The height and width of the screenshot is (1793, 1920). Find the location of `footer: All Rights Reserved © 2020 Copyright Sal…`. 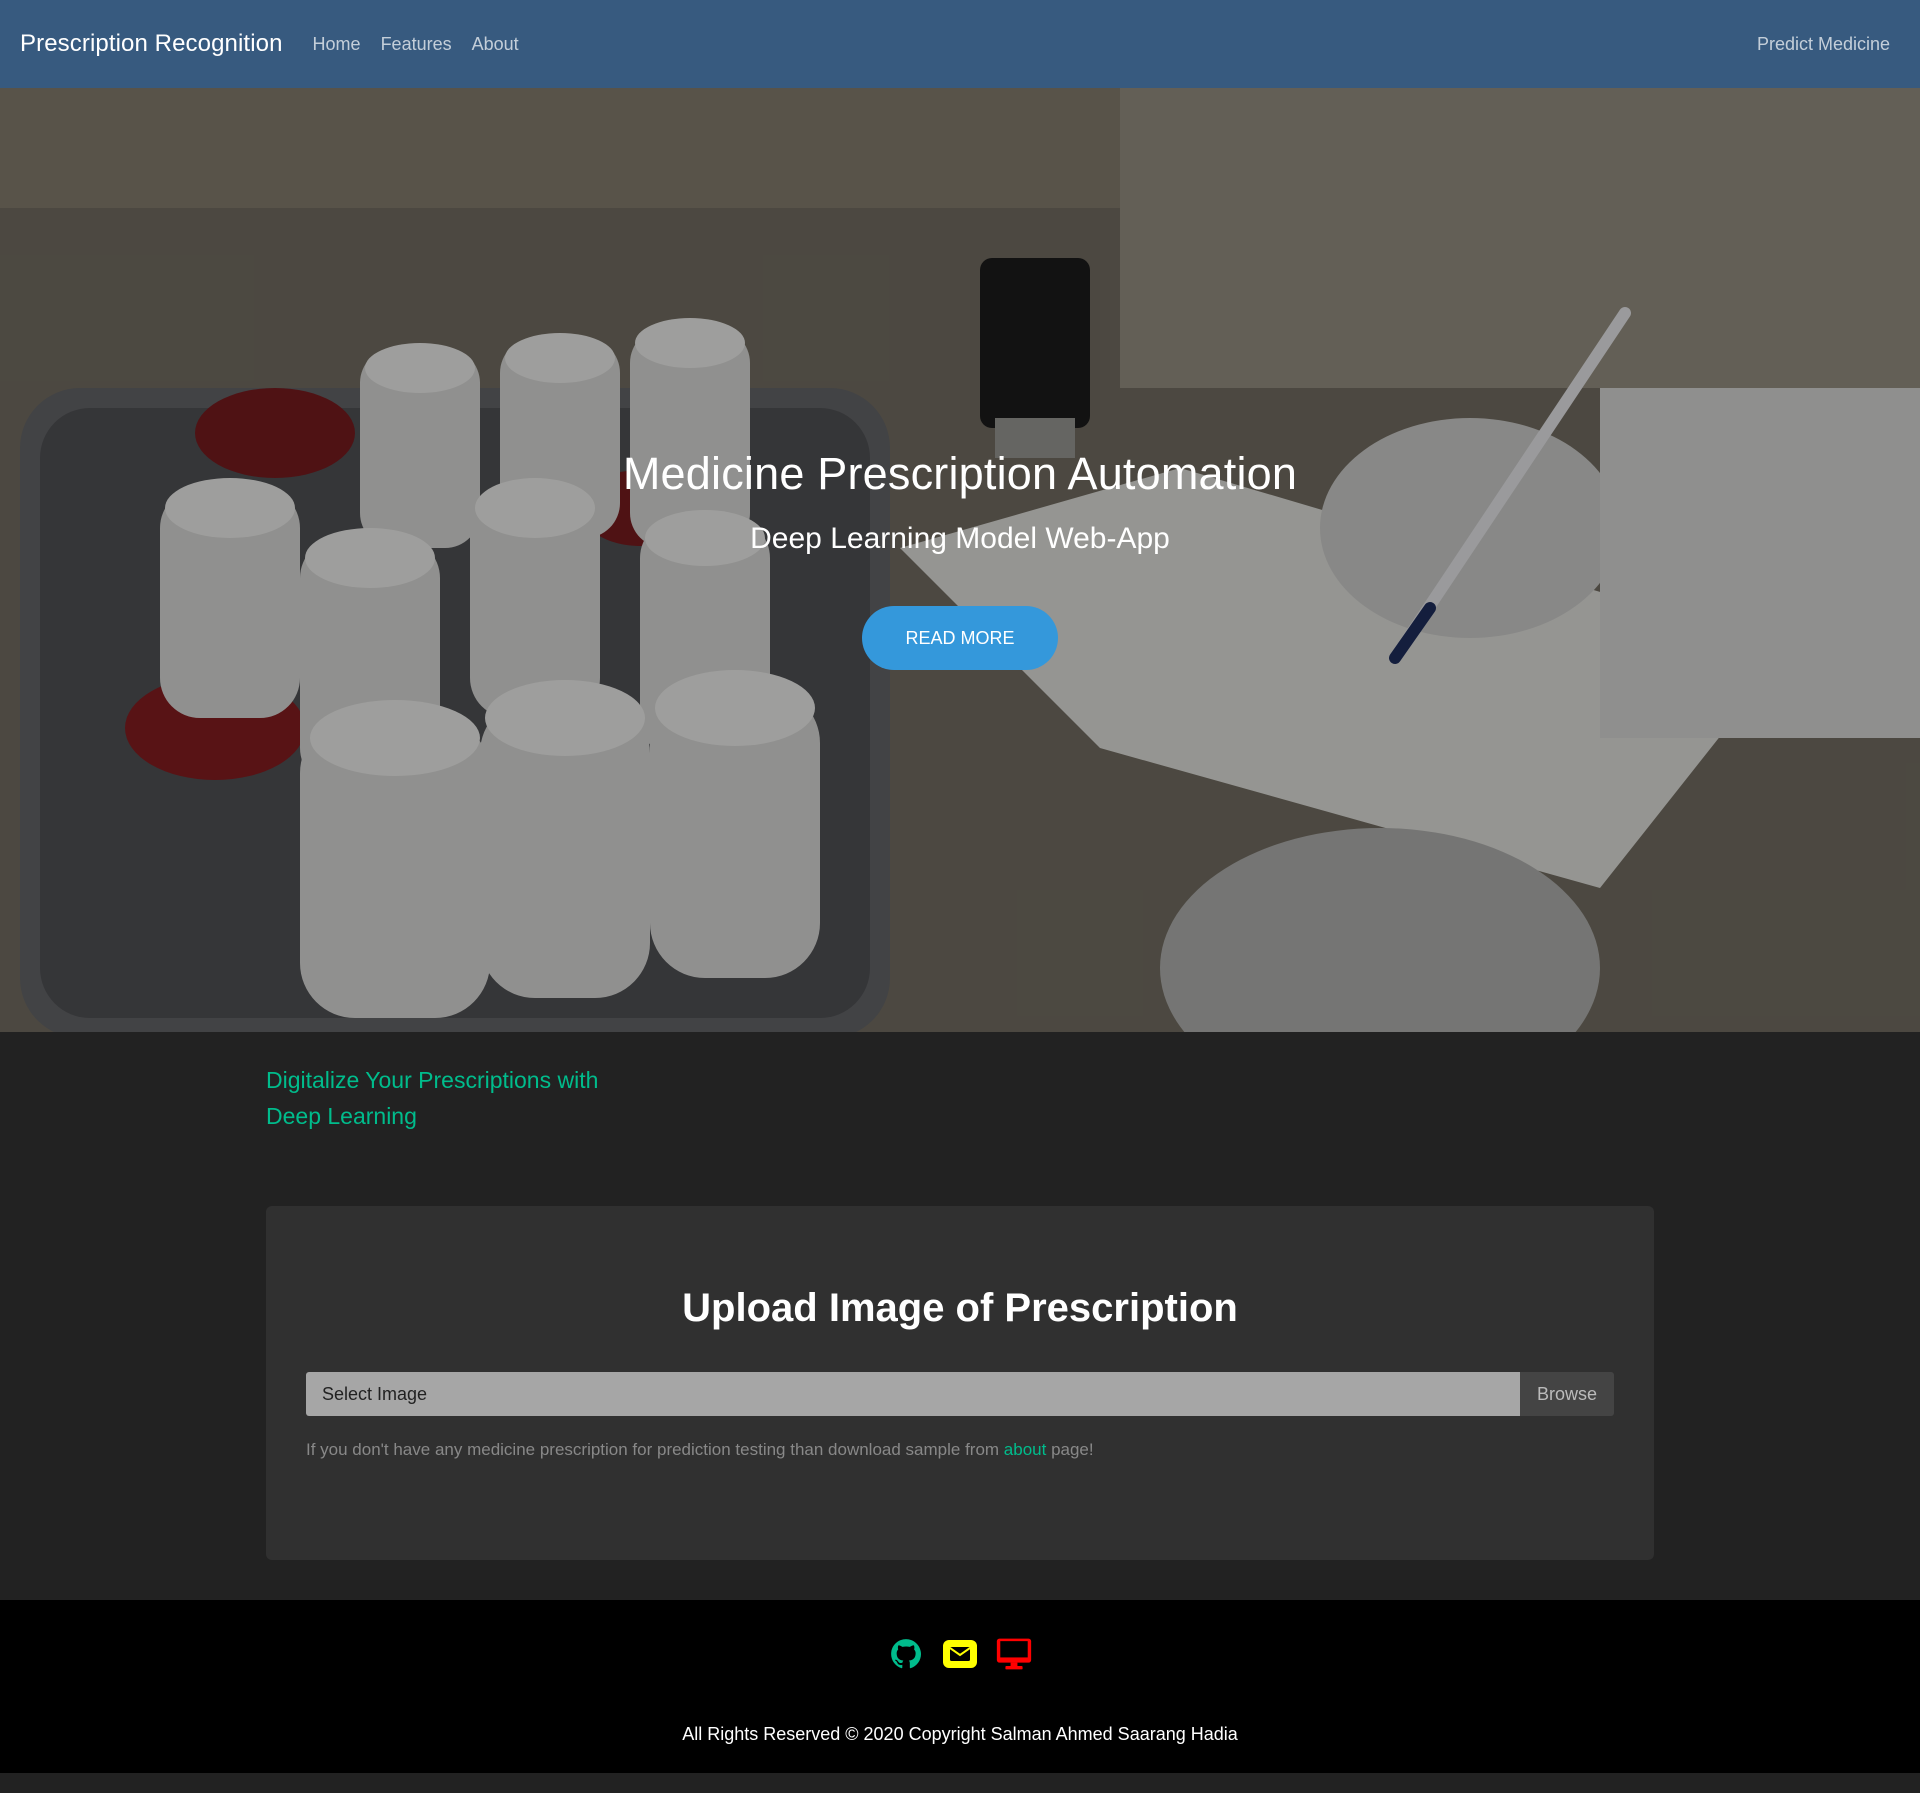

footer: All Rights Reserved © 2020 Copyright Sal… is located at coordinates (960, 1686).